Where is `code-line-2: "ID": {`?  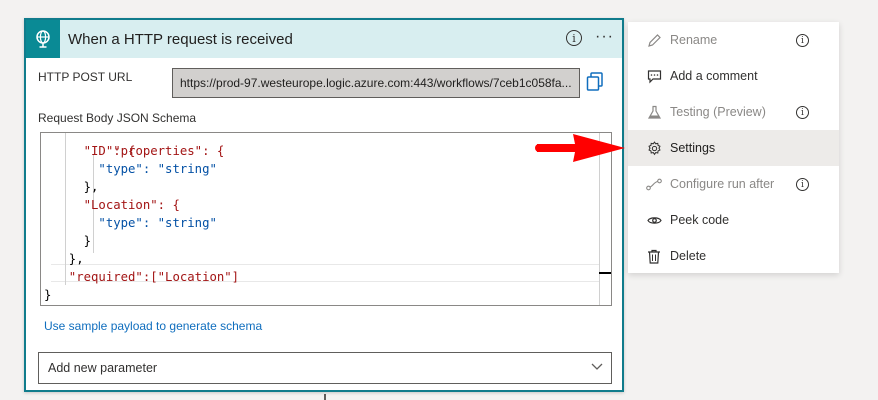 code-line-2: "ID": { is located at coordinates (95, 151).